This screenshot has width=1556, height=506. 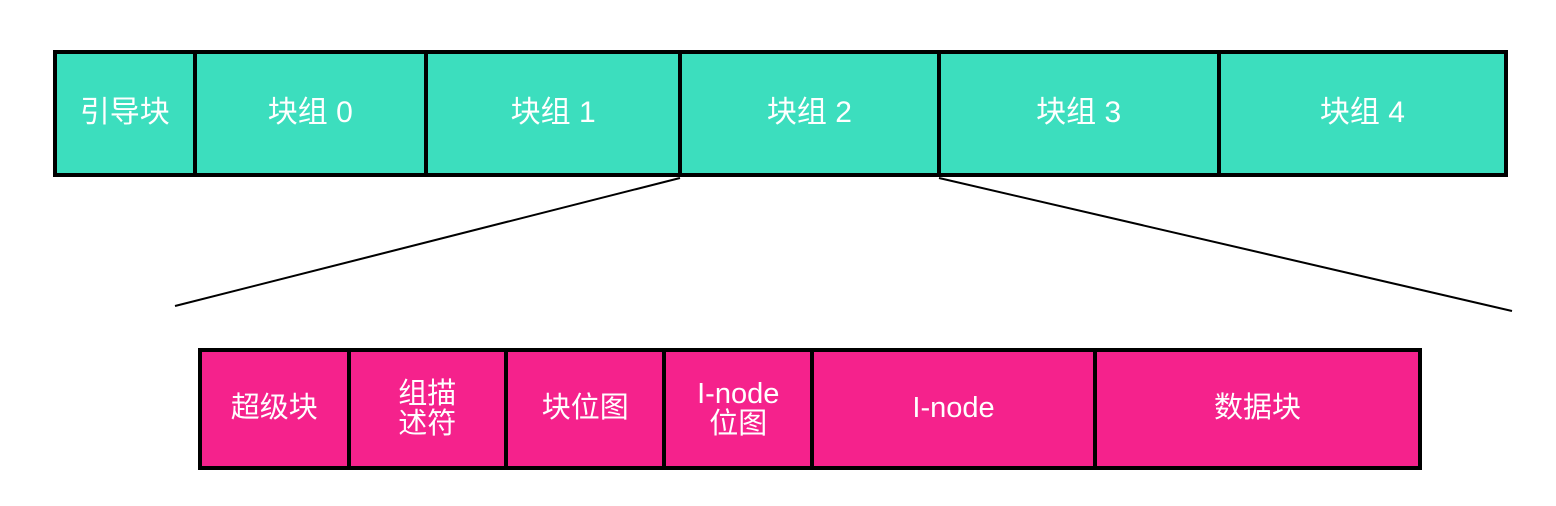 What do you see at coordinates (274, 409) in the screenshot?
I see `group-cell-superblock: 超级块` at bounding box center [274, 409].